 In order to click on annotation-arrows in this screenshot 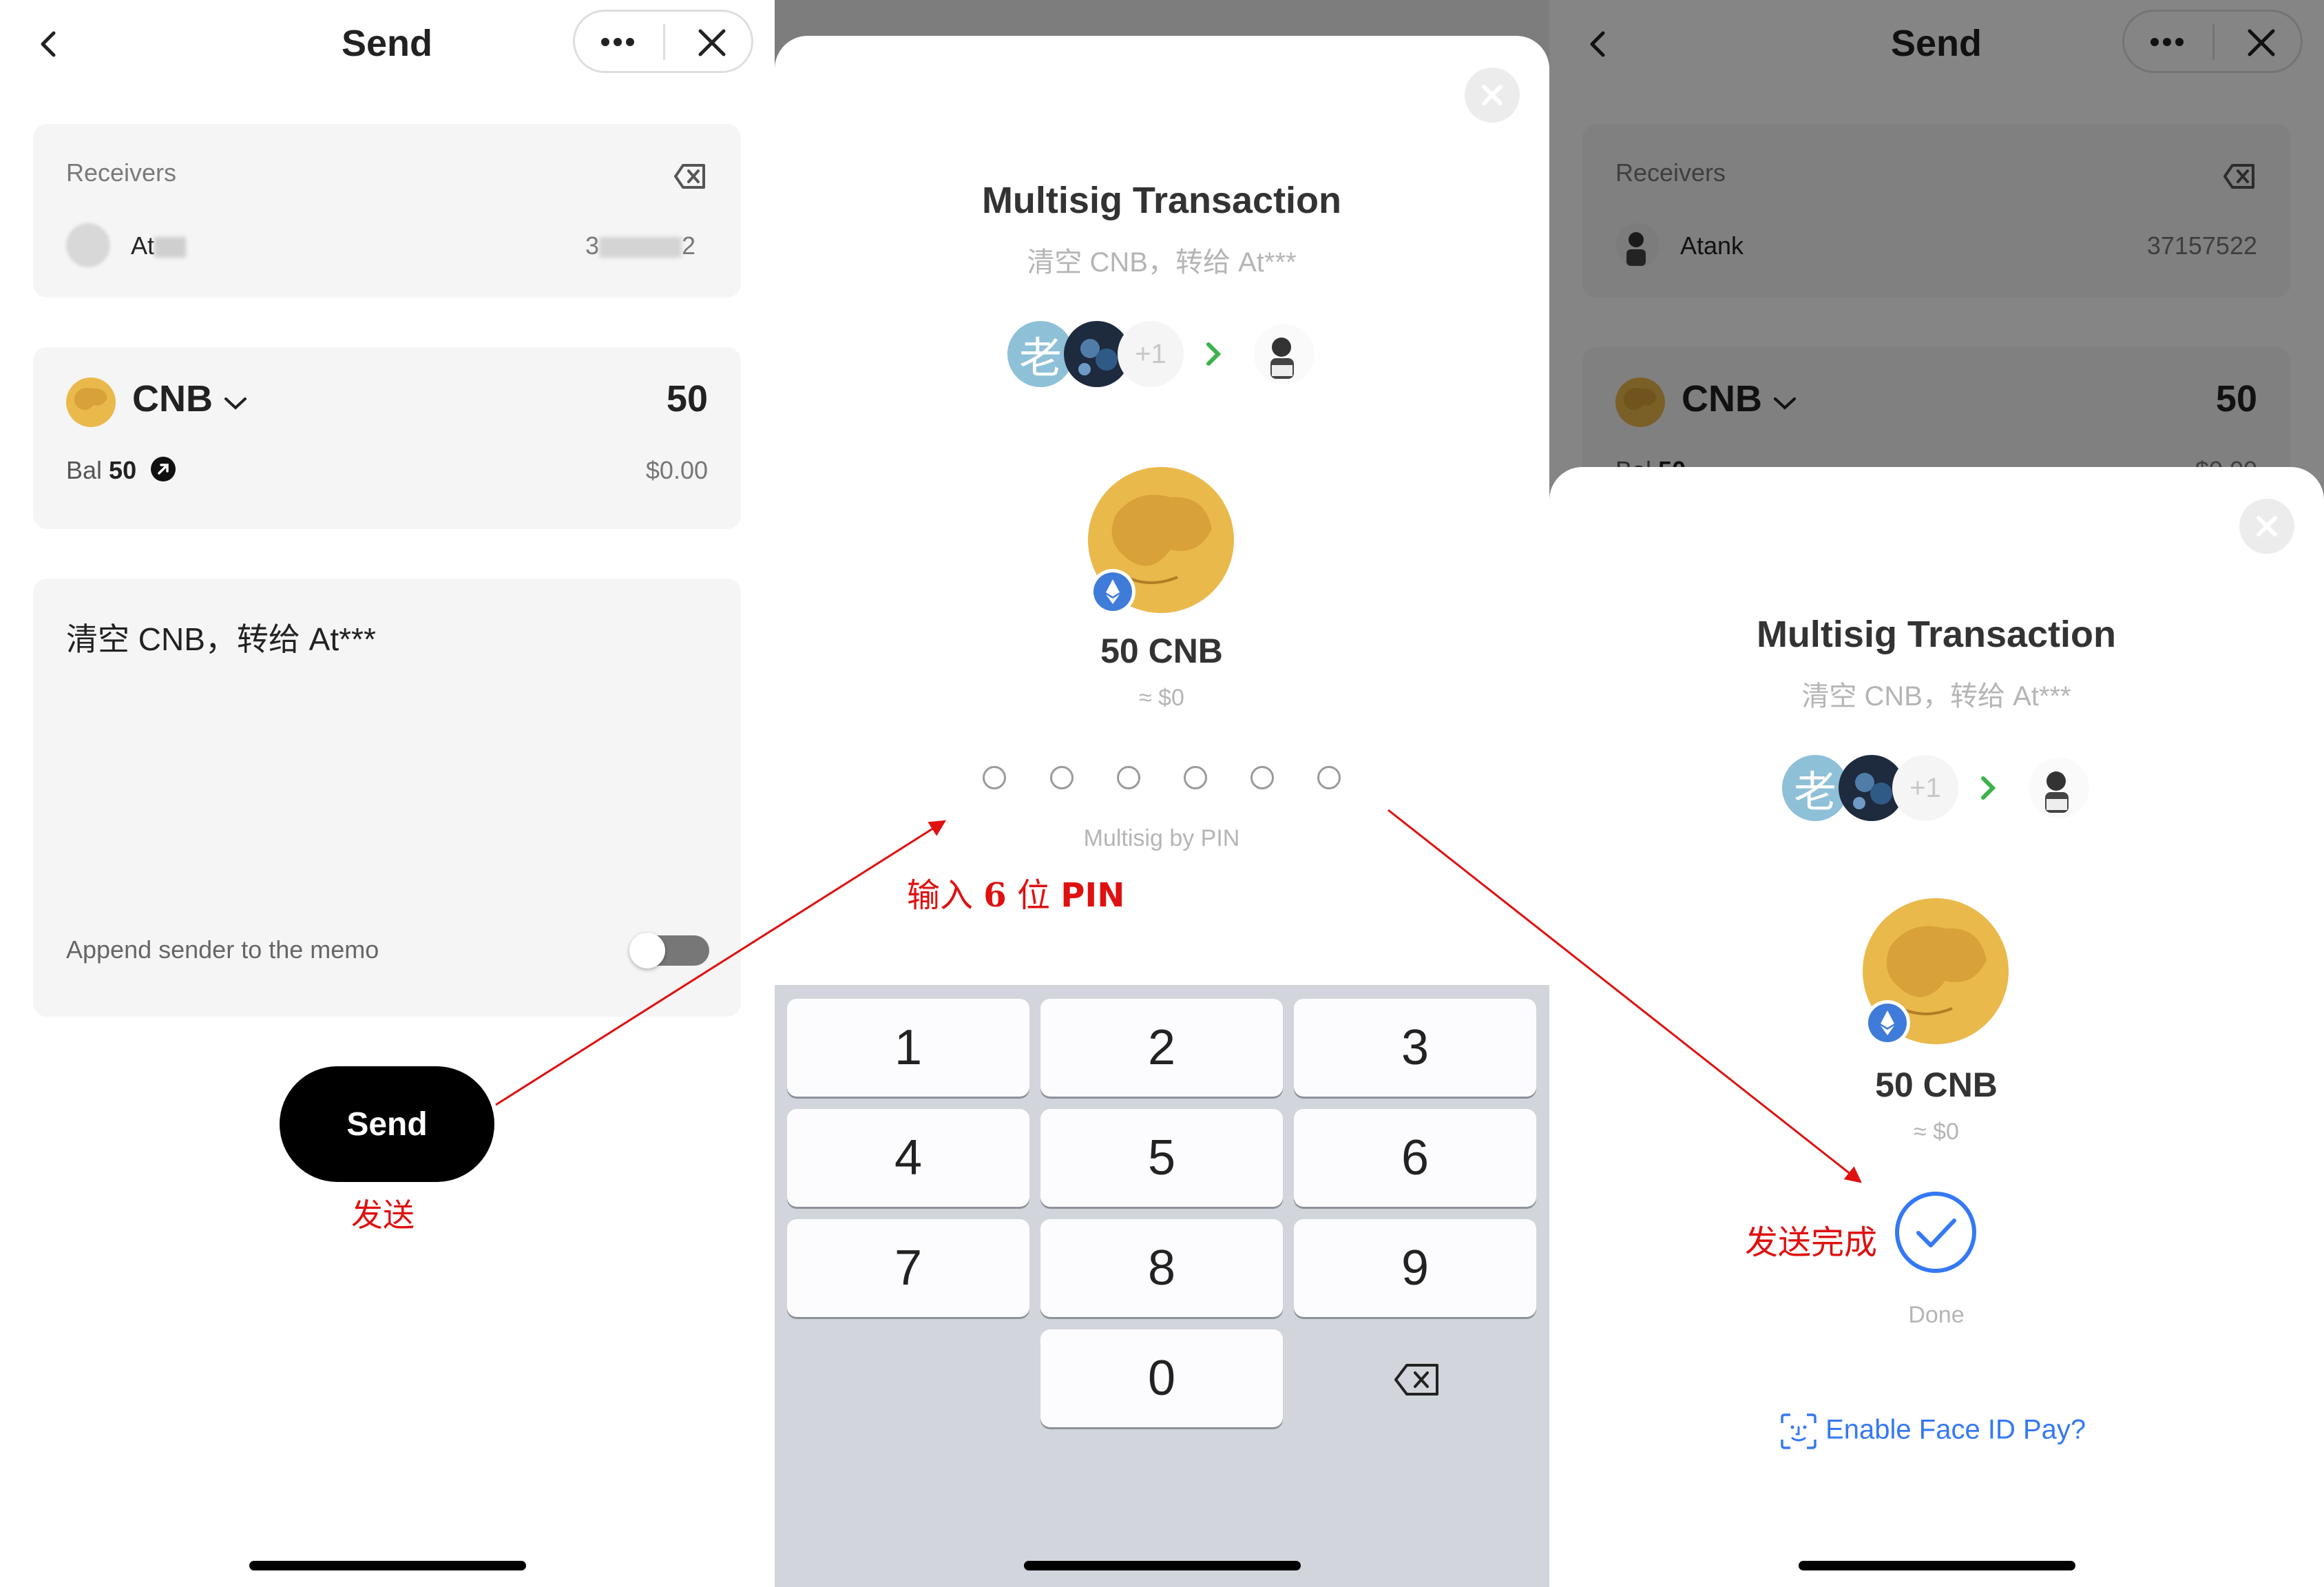, I will do `click(1179, 996)`.